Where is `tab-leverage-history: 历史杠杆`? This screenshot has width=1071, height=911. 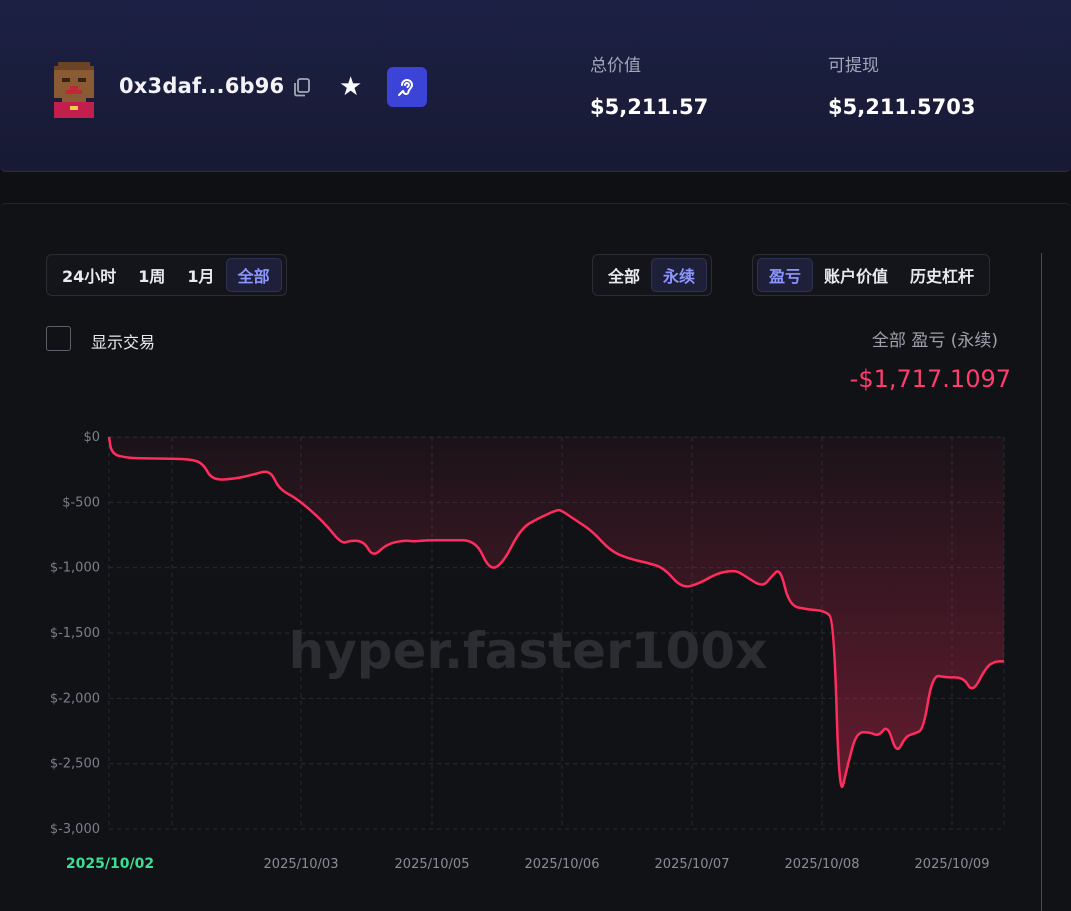
tab-leverage-history: 历史杠杆 is located at coordinates (942, 275).